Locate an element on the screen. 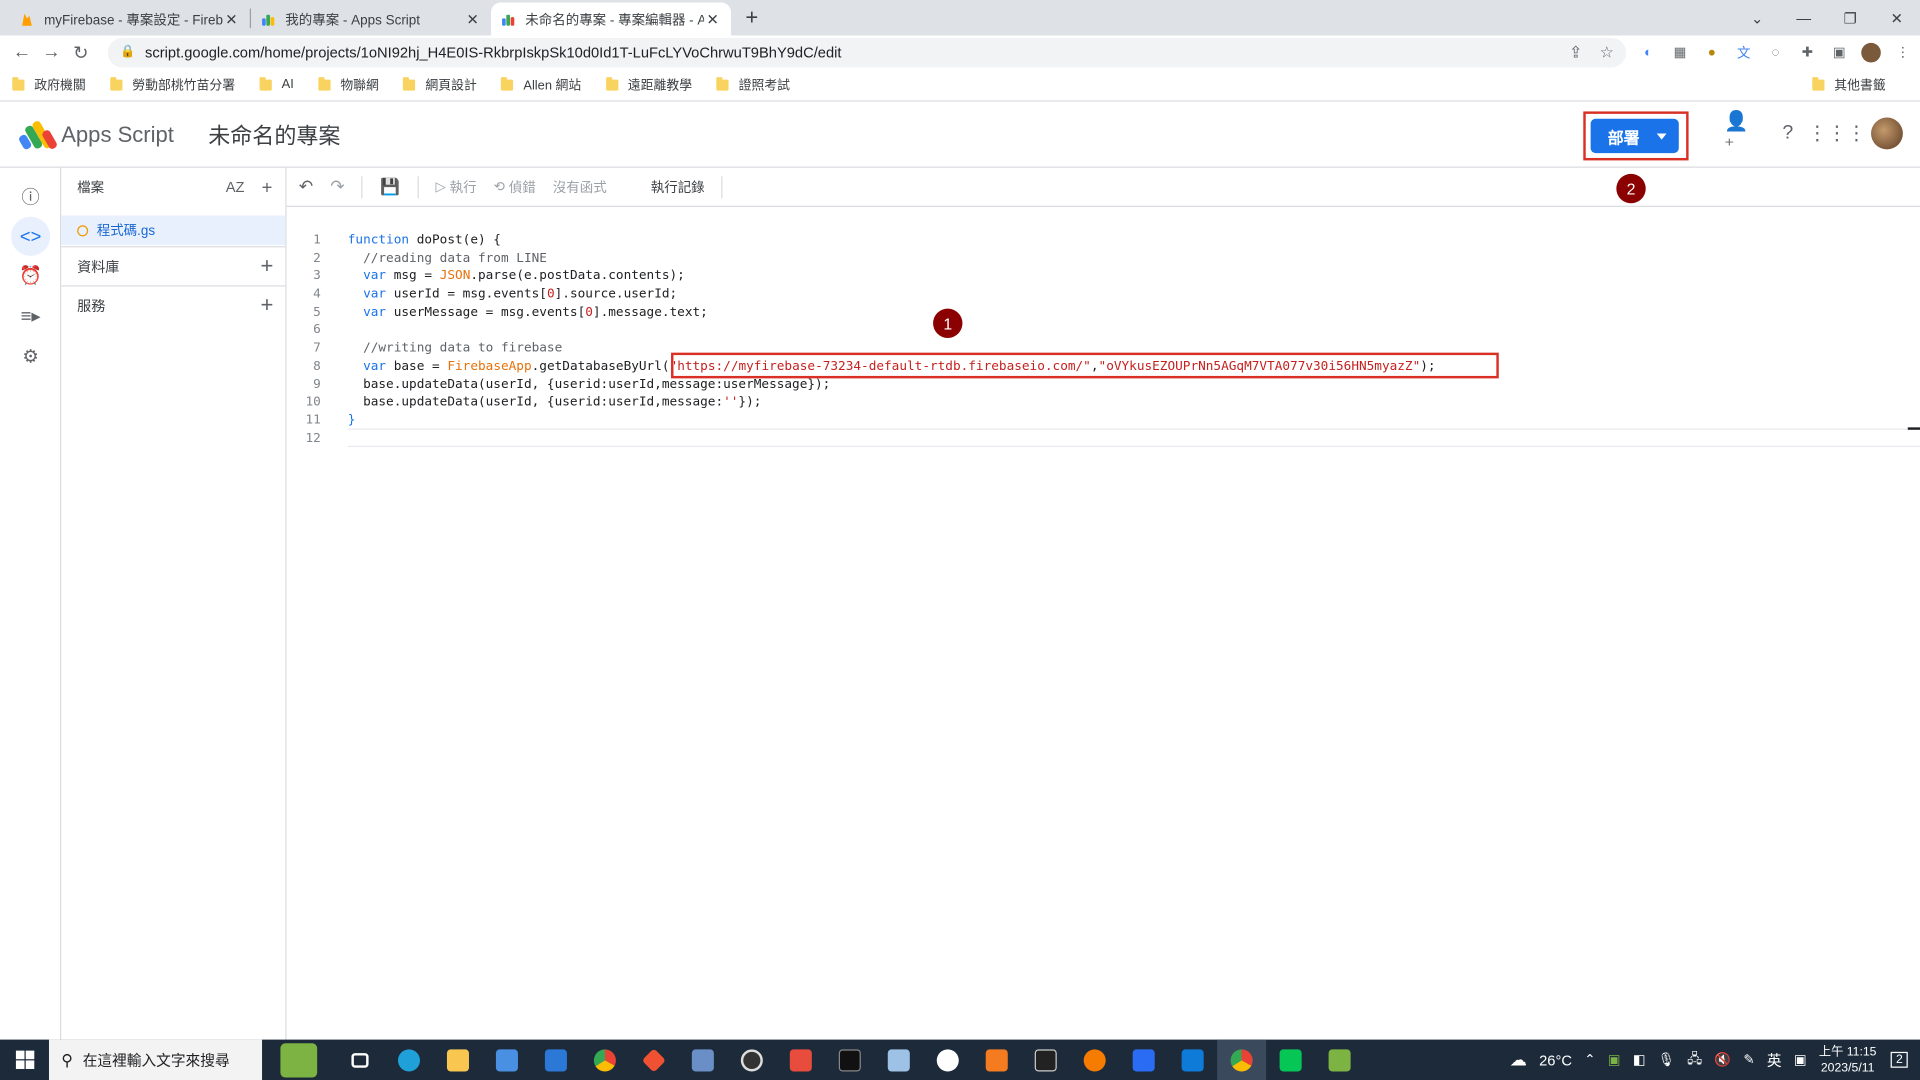  bookmark-folder: AI is located at coordinates (276, 84).